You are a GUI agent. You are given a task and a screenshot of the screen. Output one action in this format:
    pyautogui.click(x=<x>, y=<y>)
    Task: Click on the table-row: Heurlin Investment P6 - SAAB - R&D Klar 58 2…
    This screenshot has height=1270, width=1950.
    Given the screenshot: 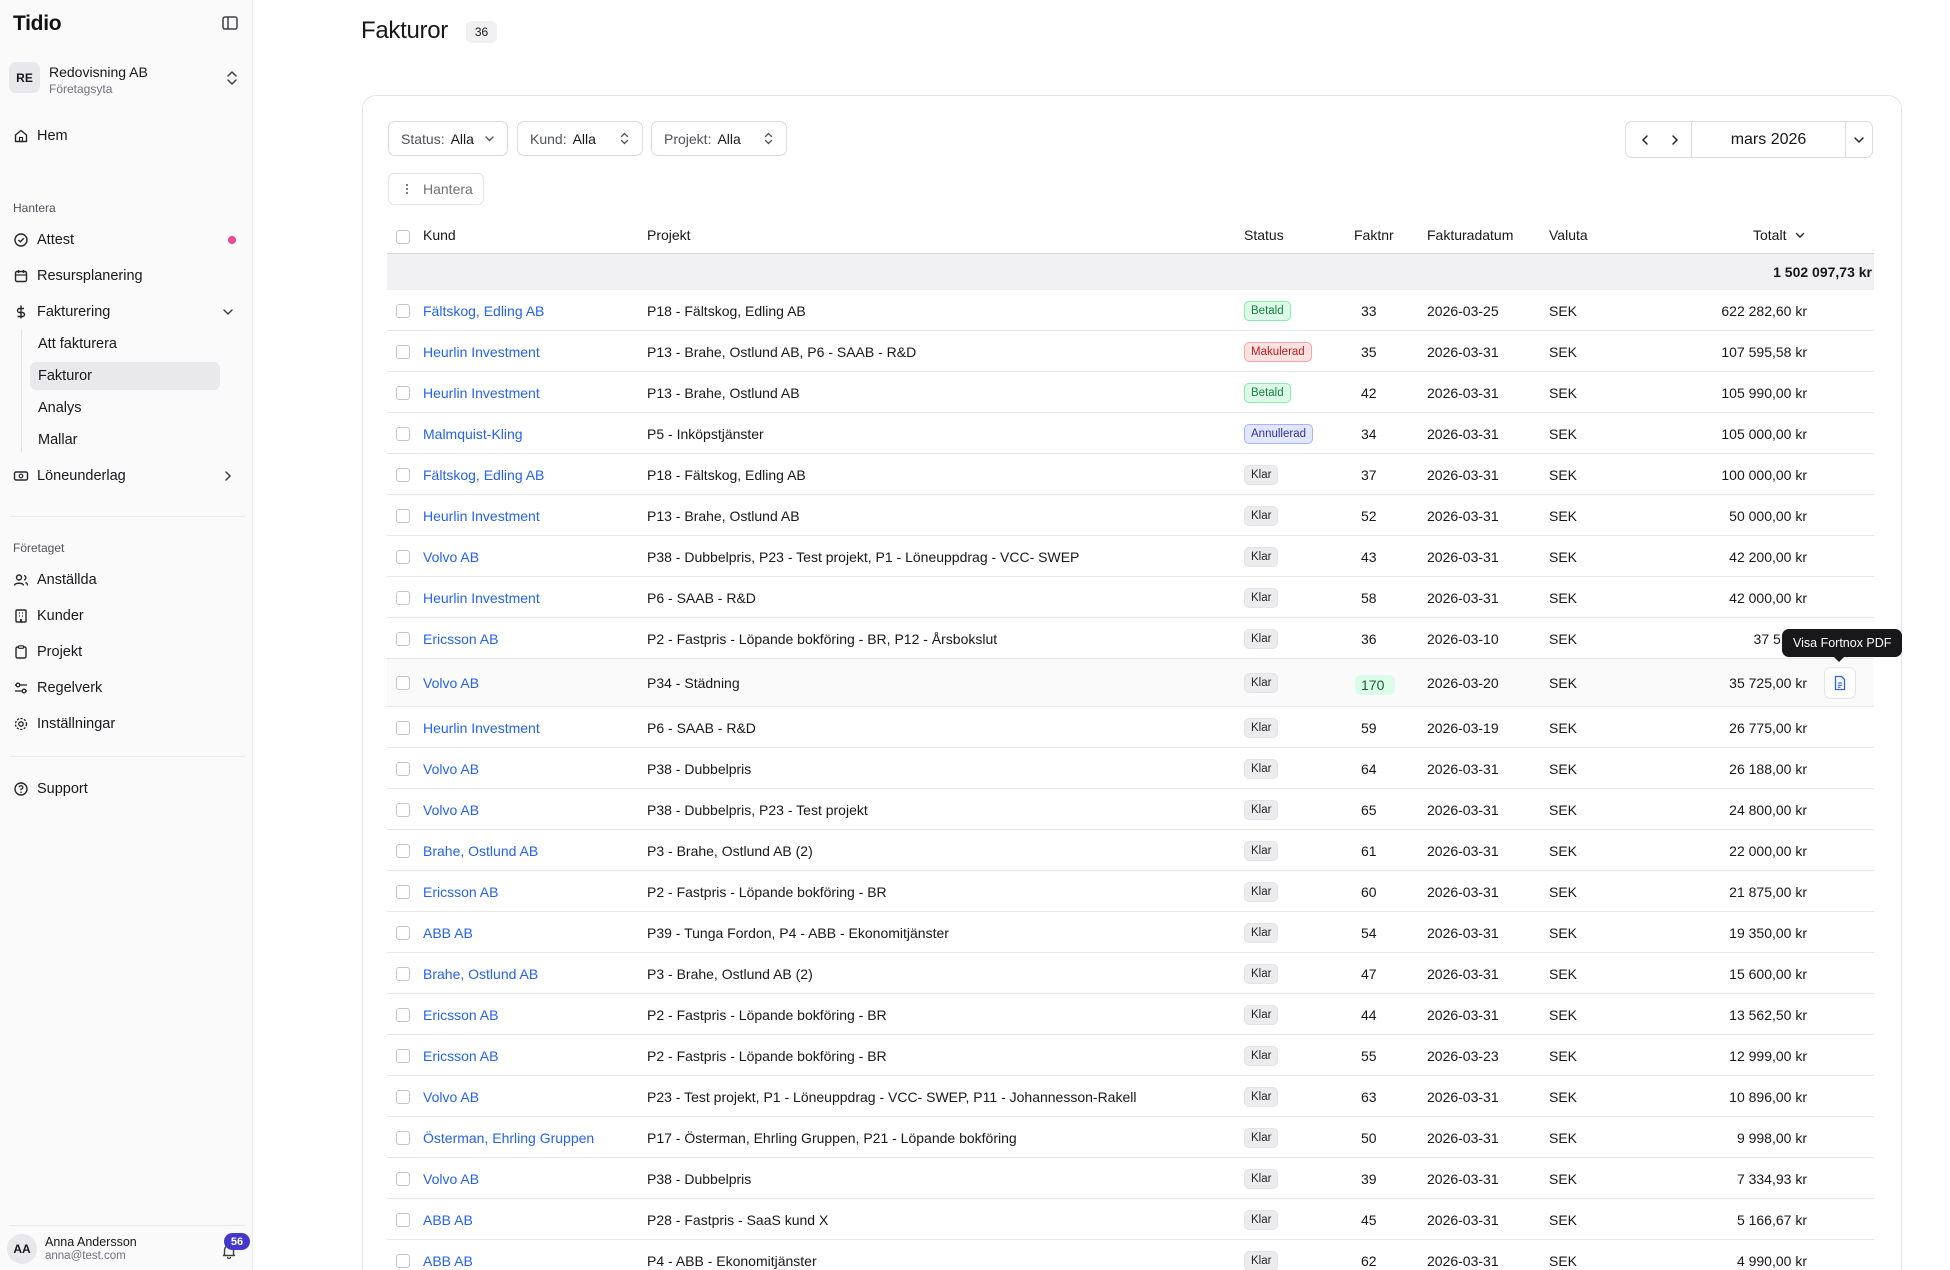 What is the action you would take?
    pyautogui.click(x=1130, y=597)
    